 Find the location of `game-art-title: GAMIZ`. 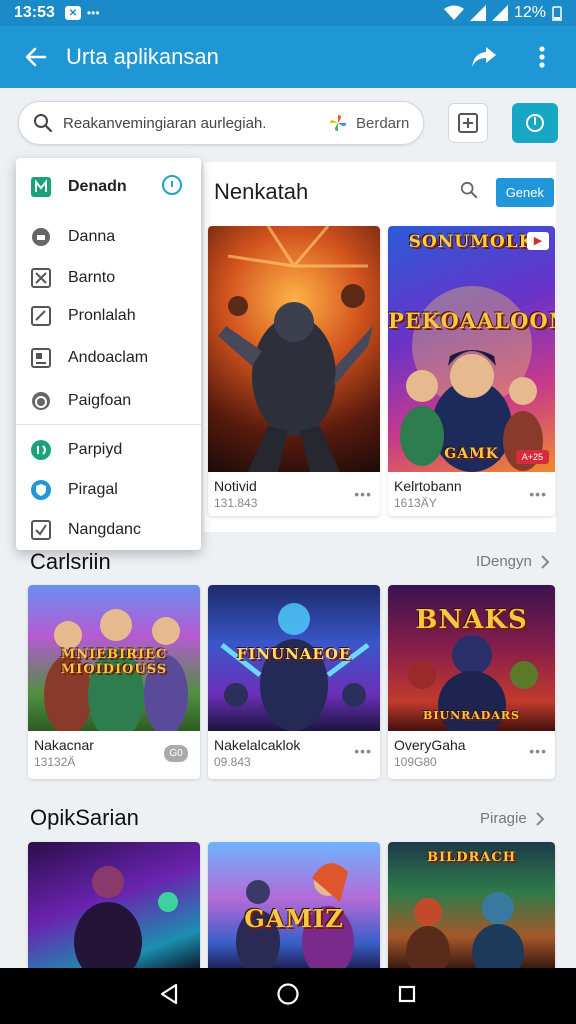

game-art-title: GAMIZ is located at coordinates (294, 918).